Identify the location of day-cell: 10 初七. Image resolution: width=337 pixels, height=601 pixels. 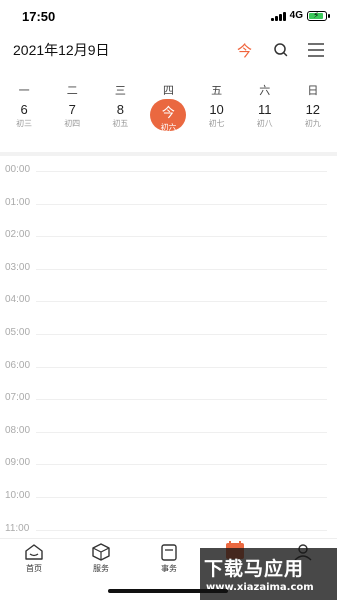
(217, 115).